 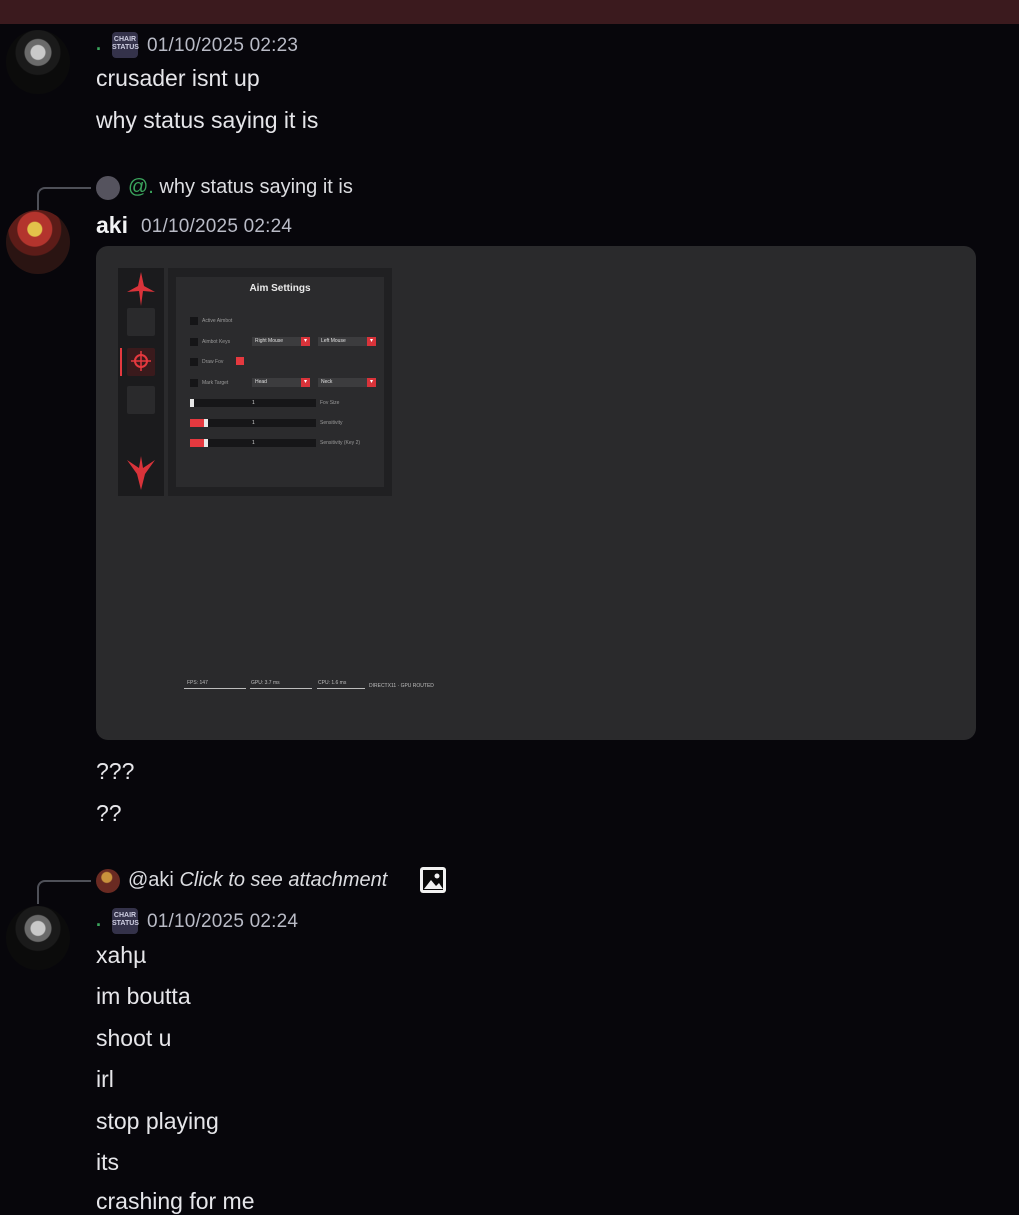 What do you see at coordinates (253, 187) in the screenshot?
I see `reply-quoted-text: why status saying it is` at bounding box center [253, 187].